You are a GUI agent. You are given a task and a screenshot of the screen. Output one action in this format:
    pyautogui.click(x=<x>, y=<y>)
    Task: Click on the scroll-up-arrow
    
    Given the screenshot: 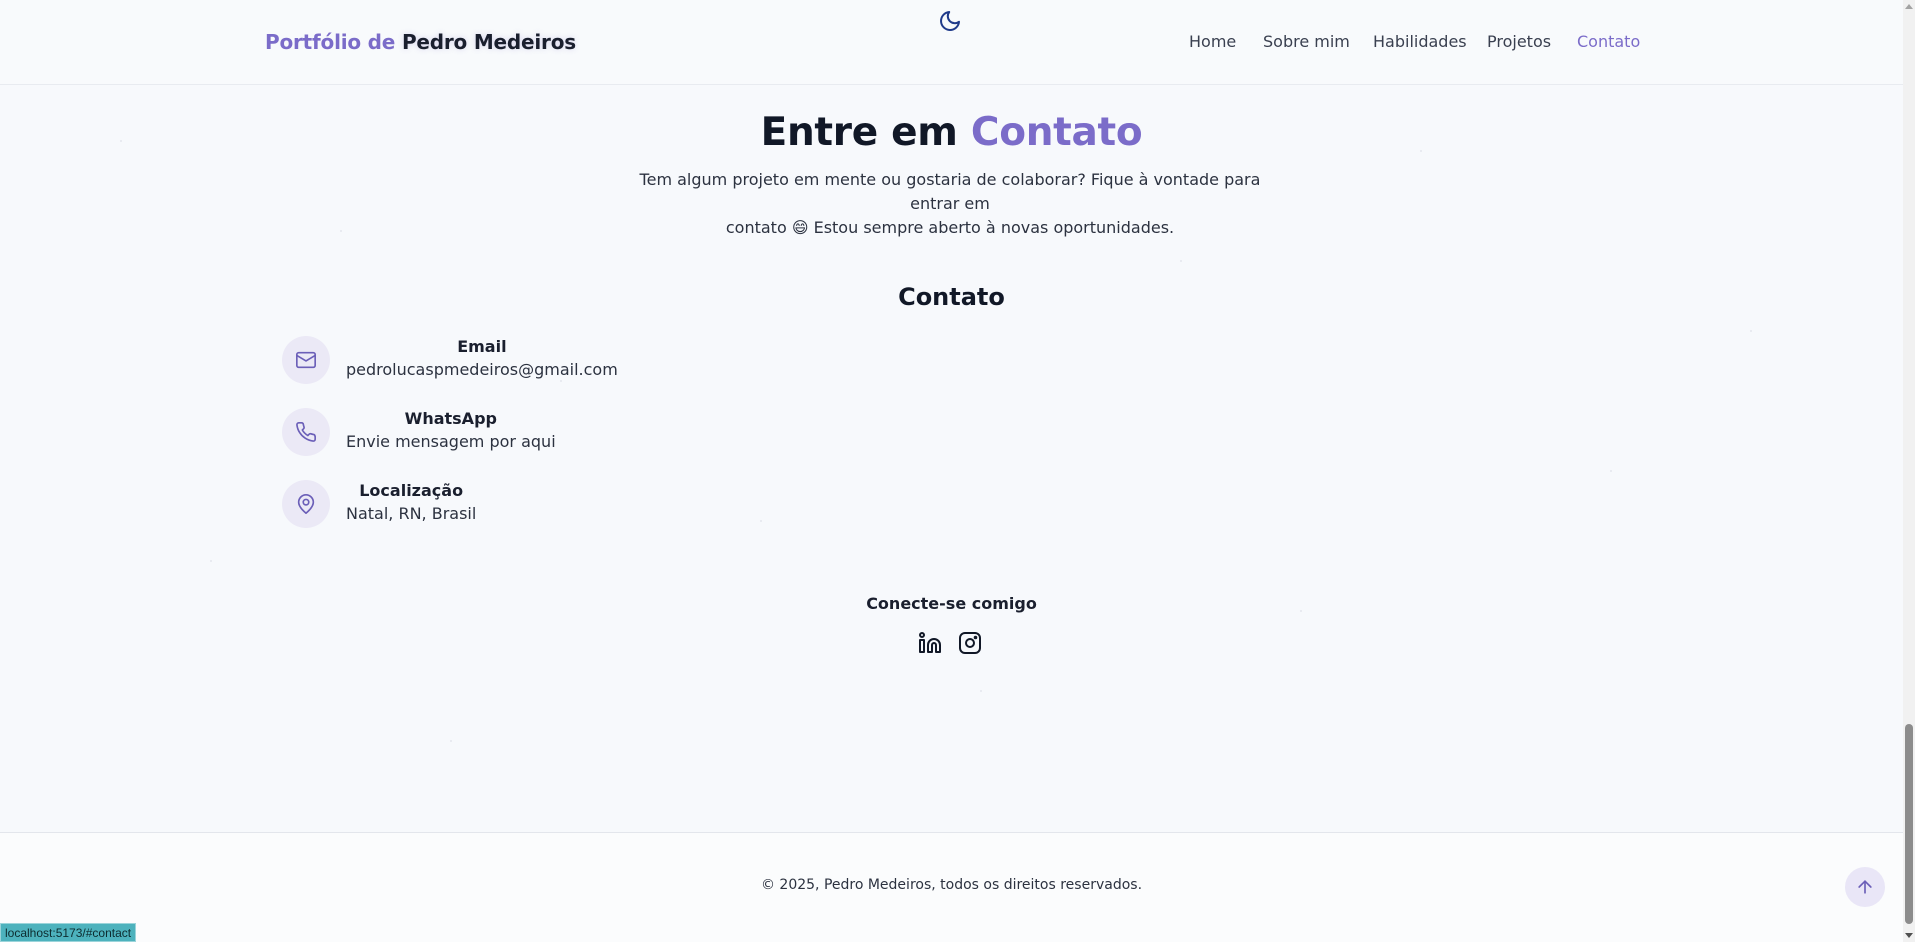 What is the action you would take?
    pyautogui.click(x=1909, y=6)
    